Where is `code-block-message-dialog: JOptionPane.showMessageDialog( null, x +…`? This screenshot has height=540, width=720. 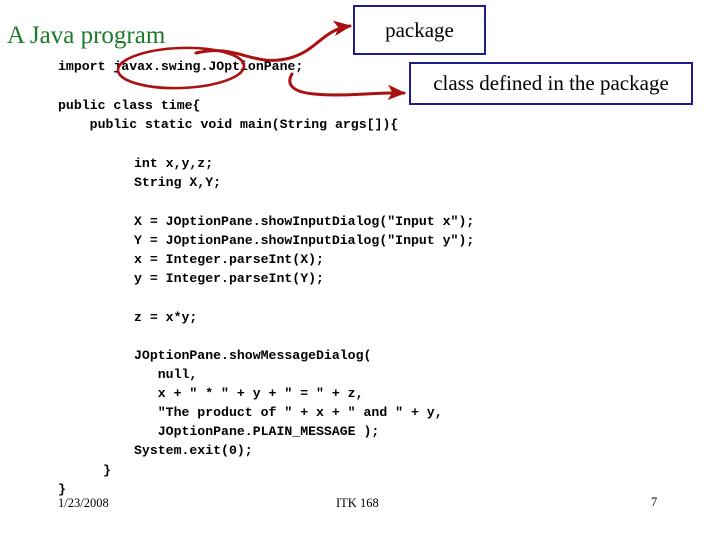 code-block-message-dialog: JOptionPane.showMessageDialog( null, x +… is located at coordinates (288, 403).